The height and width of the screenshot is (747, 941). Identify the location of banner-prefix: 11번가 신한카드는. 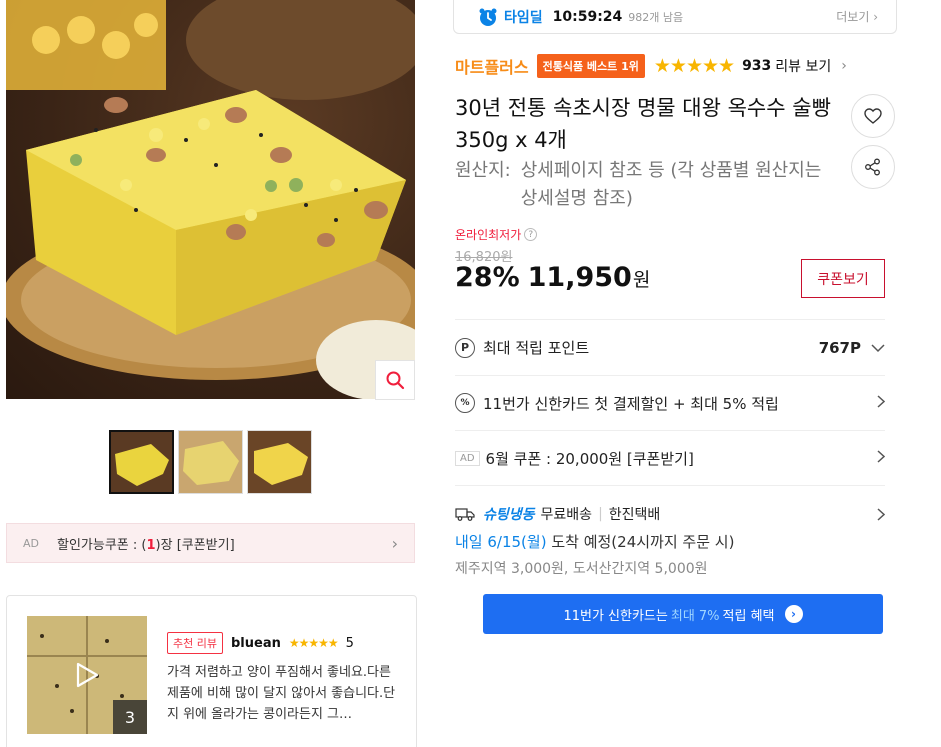
(615, 616).